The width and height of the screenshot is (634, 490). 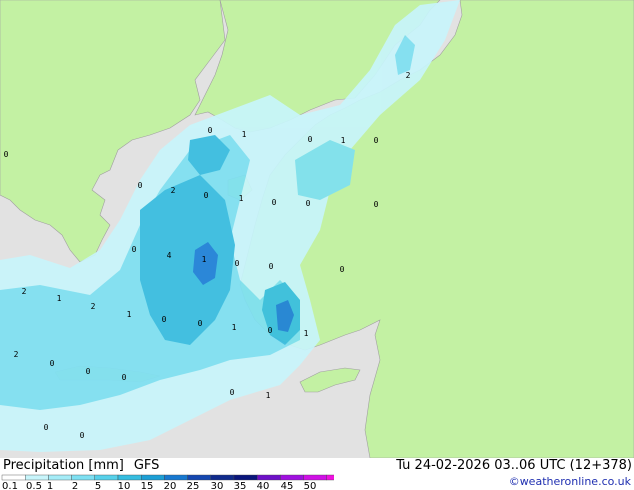 I want to click on legend-tick-label: 5, so click(x=98, y=485).